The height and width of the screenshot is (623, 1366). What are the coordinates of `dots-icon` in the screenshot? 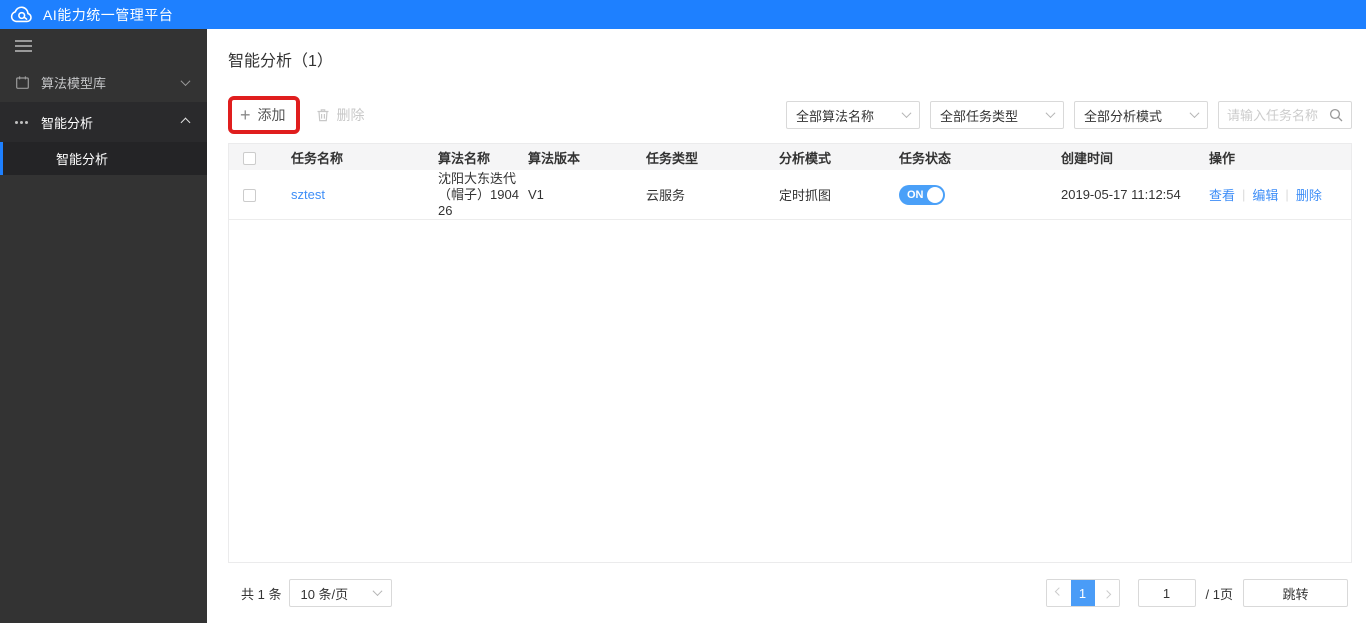 It's located at (27, 122).